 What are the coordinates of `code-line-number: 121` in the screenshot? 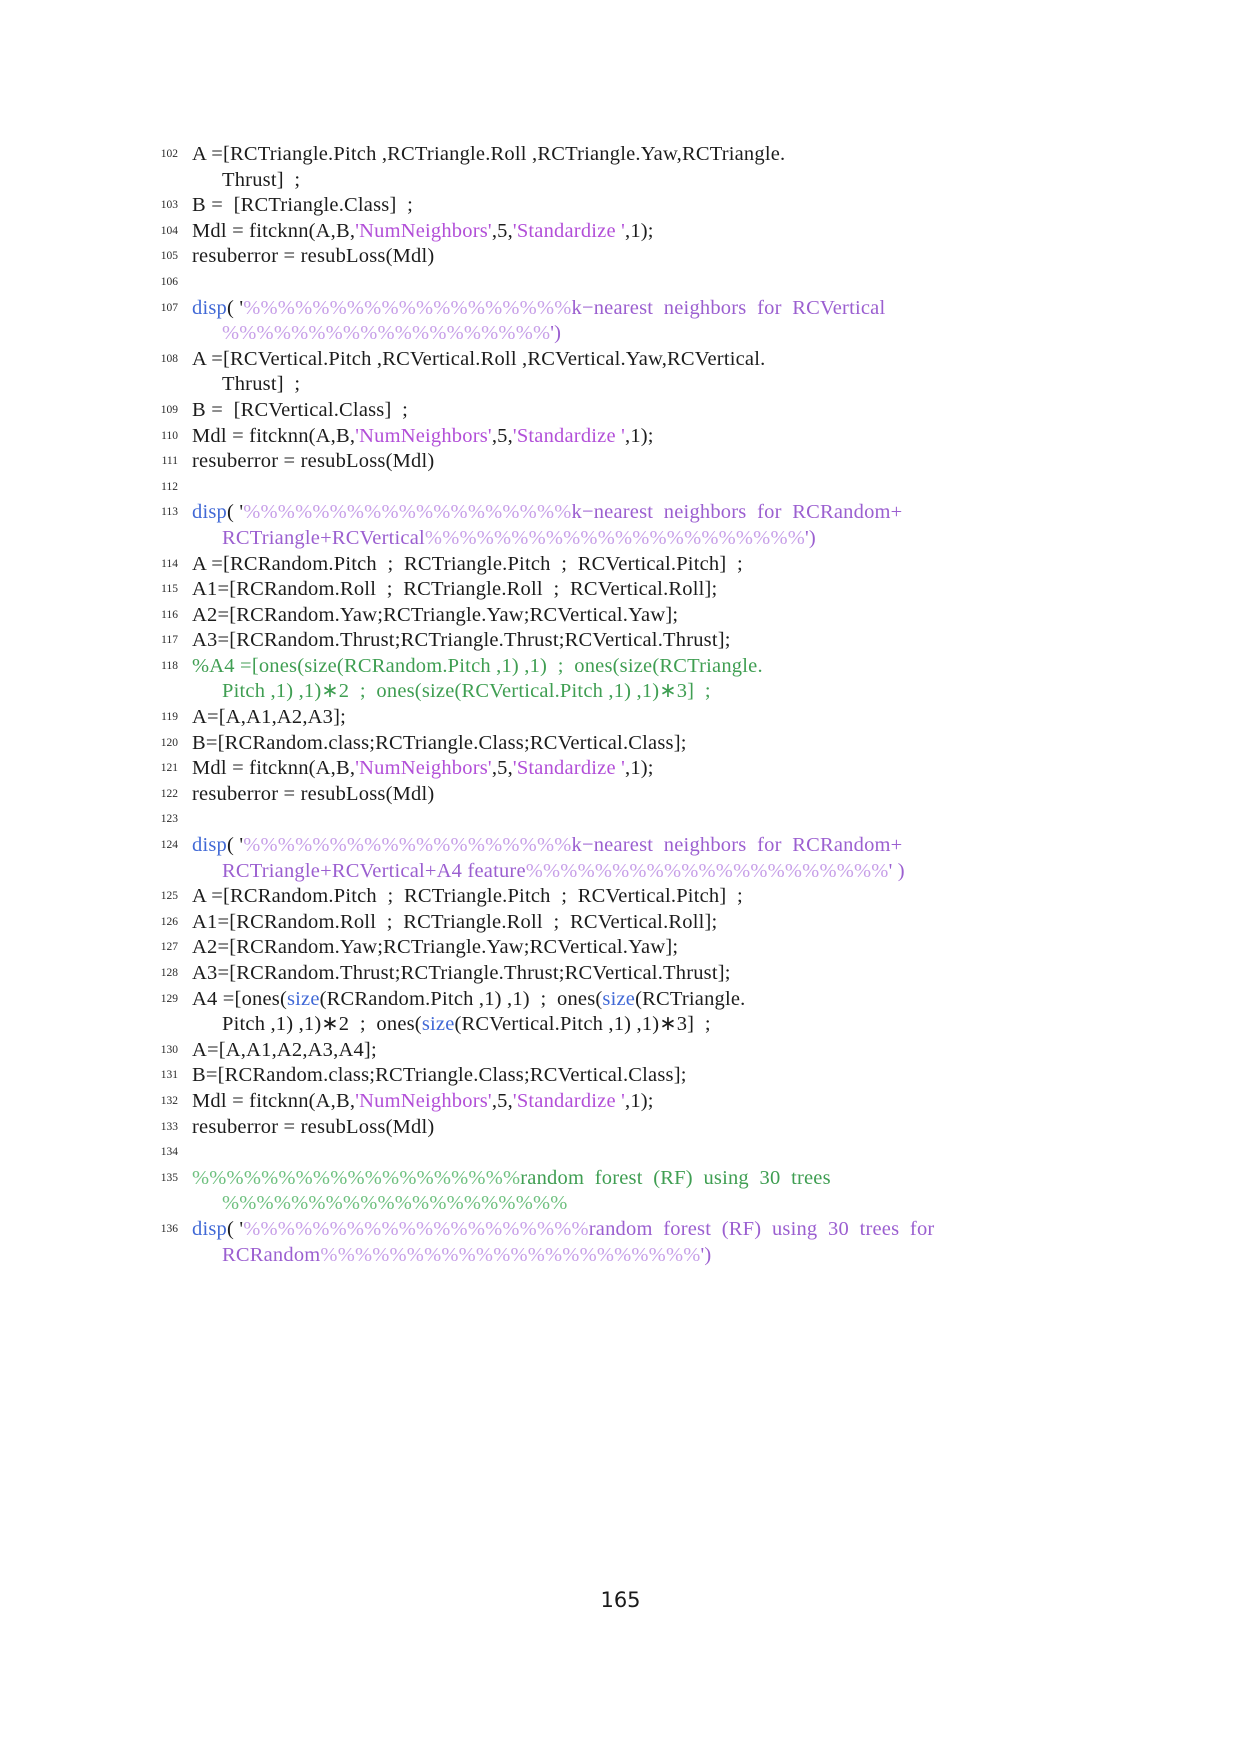 It's located at (169, 768).